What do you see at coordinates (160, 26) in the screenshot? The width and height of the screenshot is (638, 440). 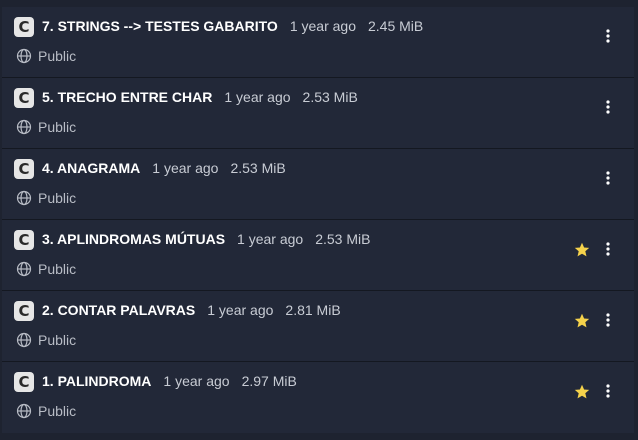 I see `item-title: 7. STRINGS --> TESTES GABARITO` at bounding box center [160, 26].